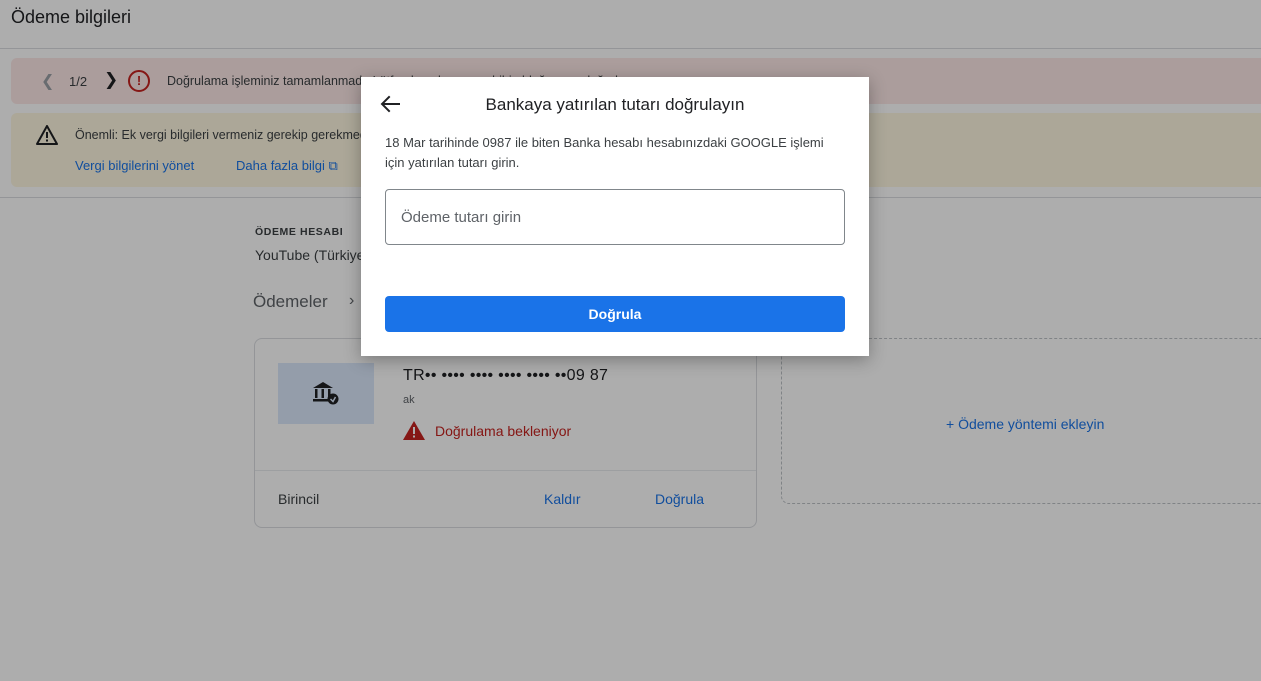 This screenshot has width=1261, height=681. I want to click on amount-input, so click(615, 217).